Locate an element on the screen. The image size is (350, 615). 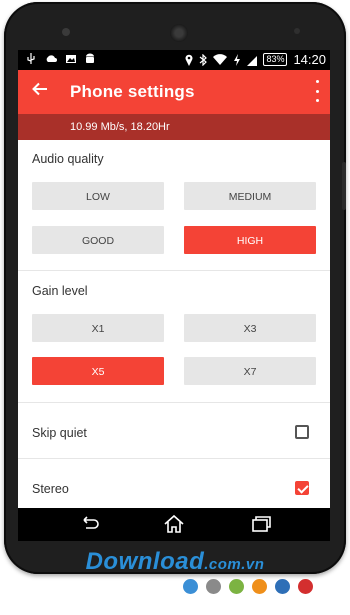
gain-x5-button: X5 is located at coordinates (98, 371).